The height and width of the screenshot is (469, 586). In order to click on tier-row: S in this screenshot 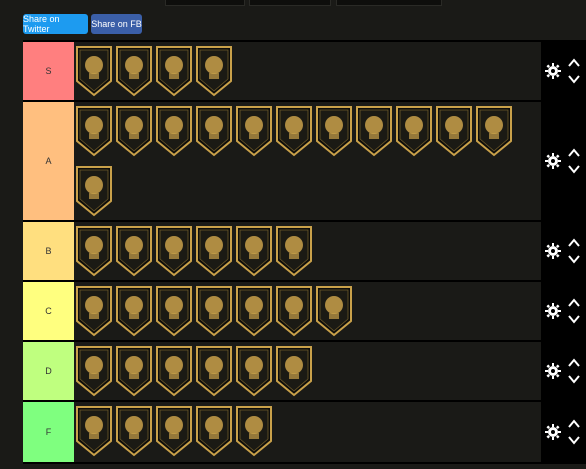, I will do `click(304, 71)`.